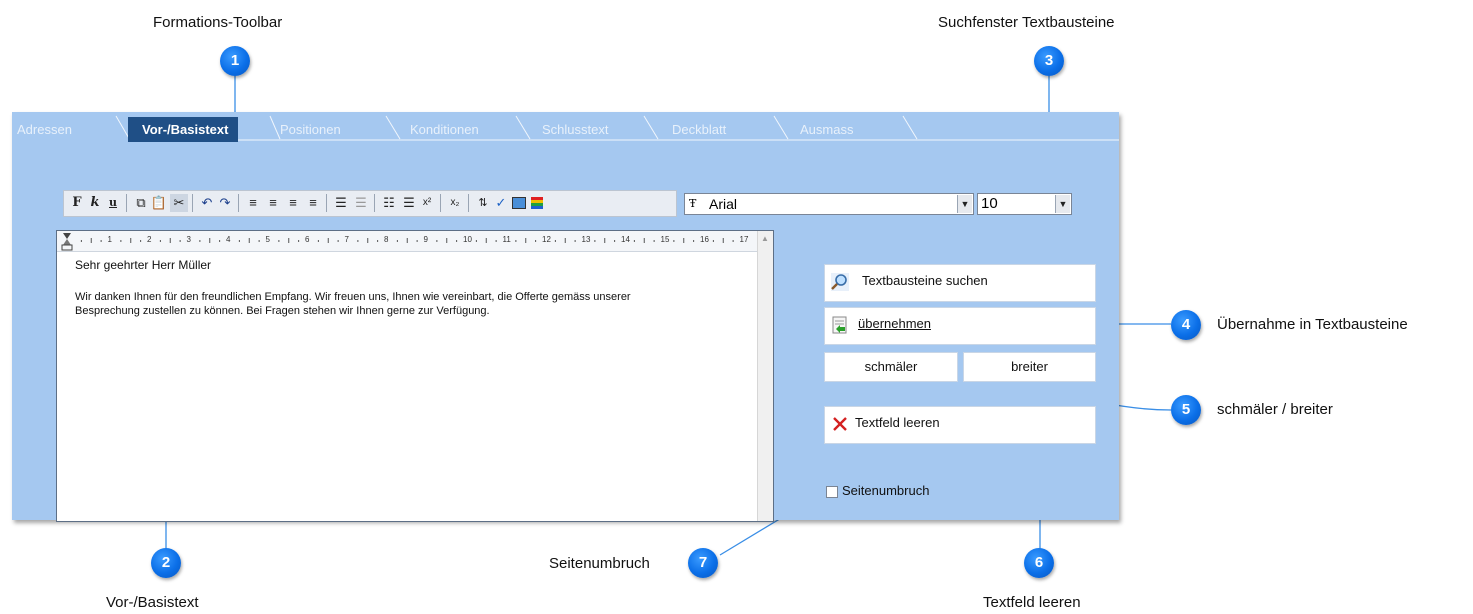 This screenshot has height=614, width=1473. Describe the element at coordinates (483, 203) in the screenshot. I see `sort-icon: ⇅` at that location.